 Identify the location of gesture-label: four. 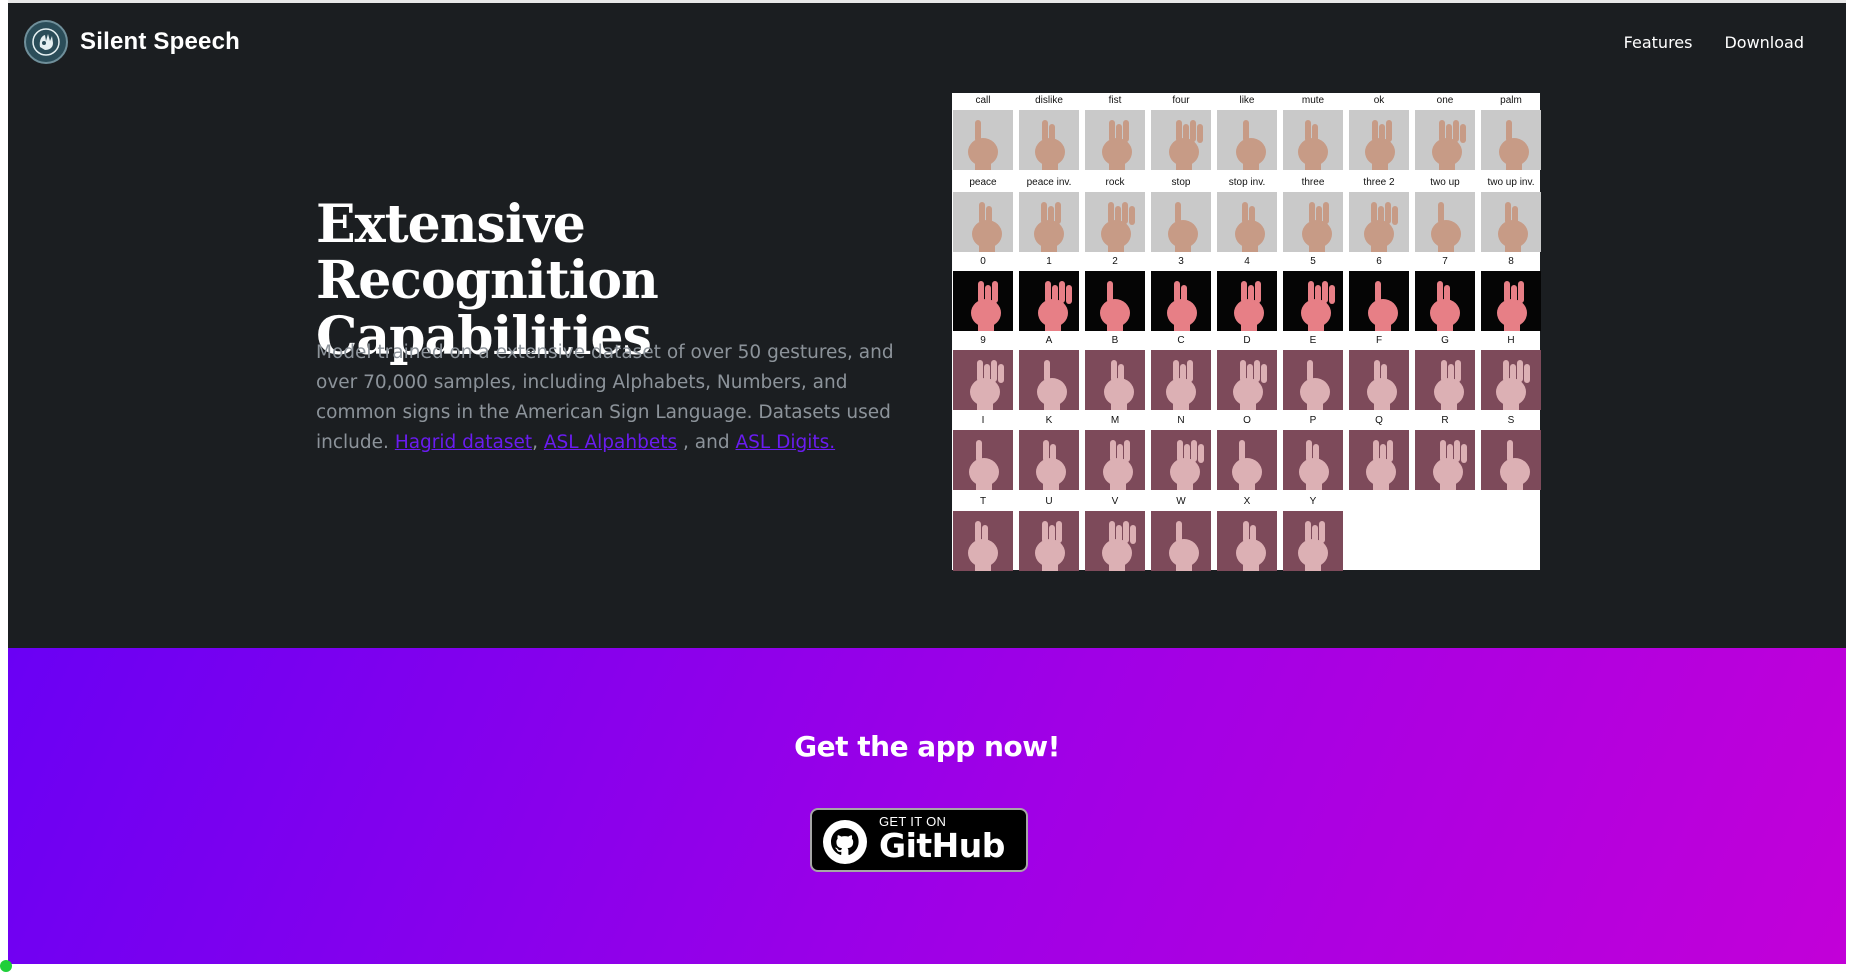
(1181, 100).